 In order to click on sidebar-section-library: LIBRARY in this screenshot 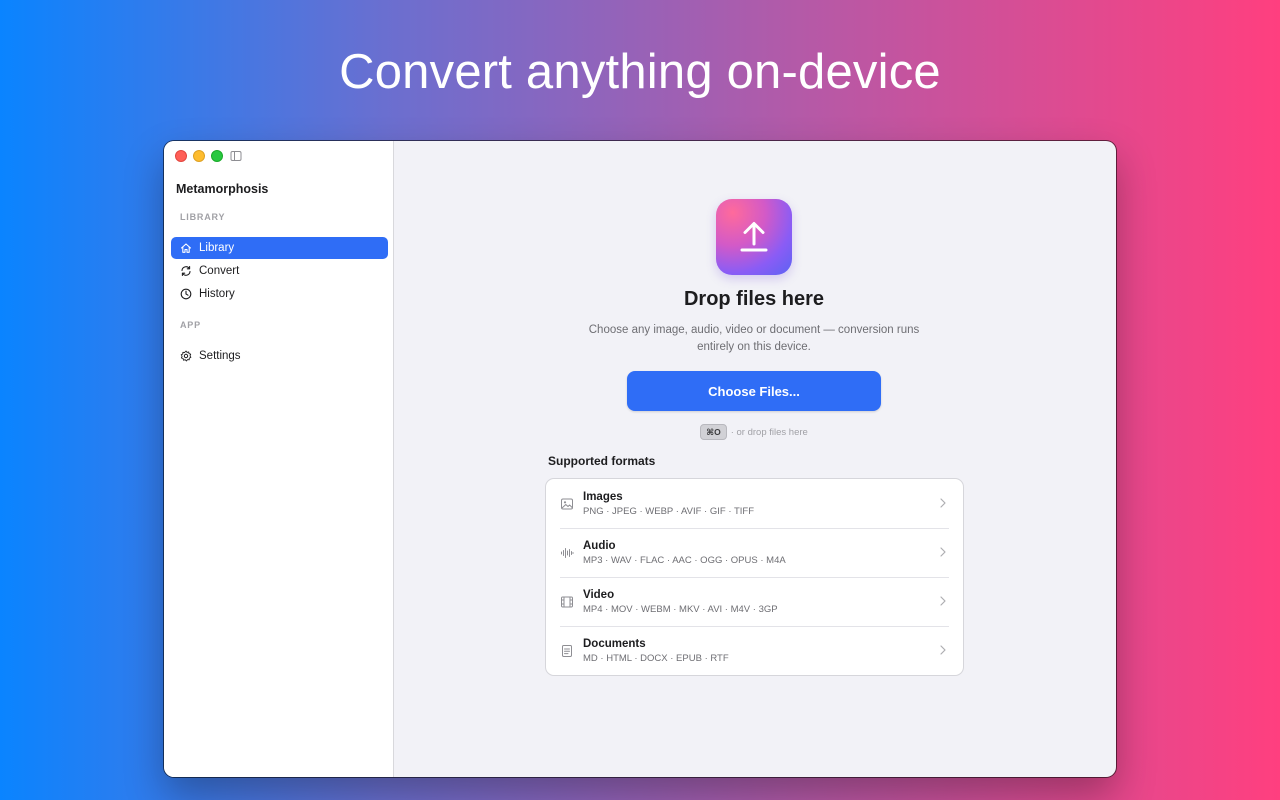, I will do `click(203, 217)`.